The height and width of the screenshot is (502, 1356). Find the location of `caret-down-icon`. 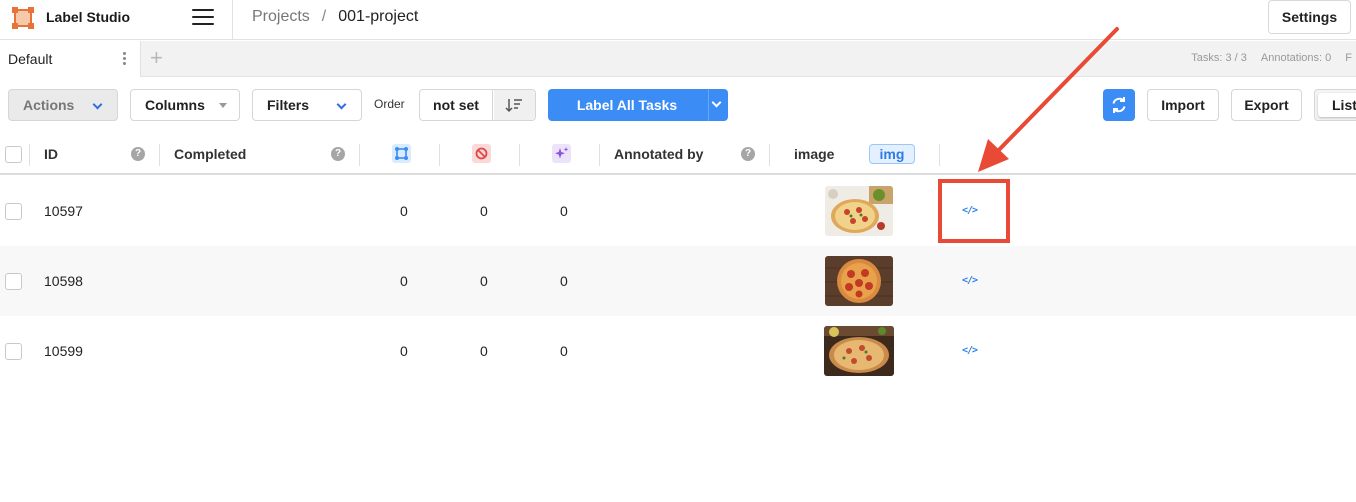

caret-down-icon is located at coordinates (223, 105).